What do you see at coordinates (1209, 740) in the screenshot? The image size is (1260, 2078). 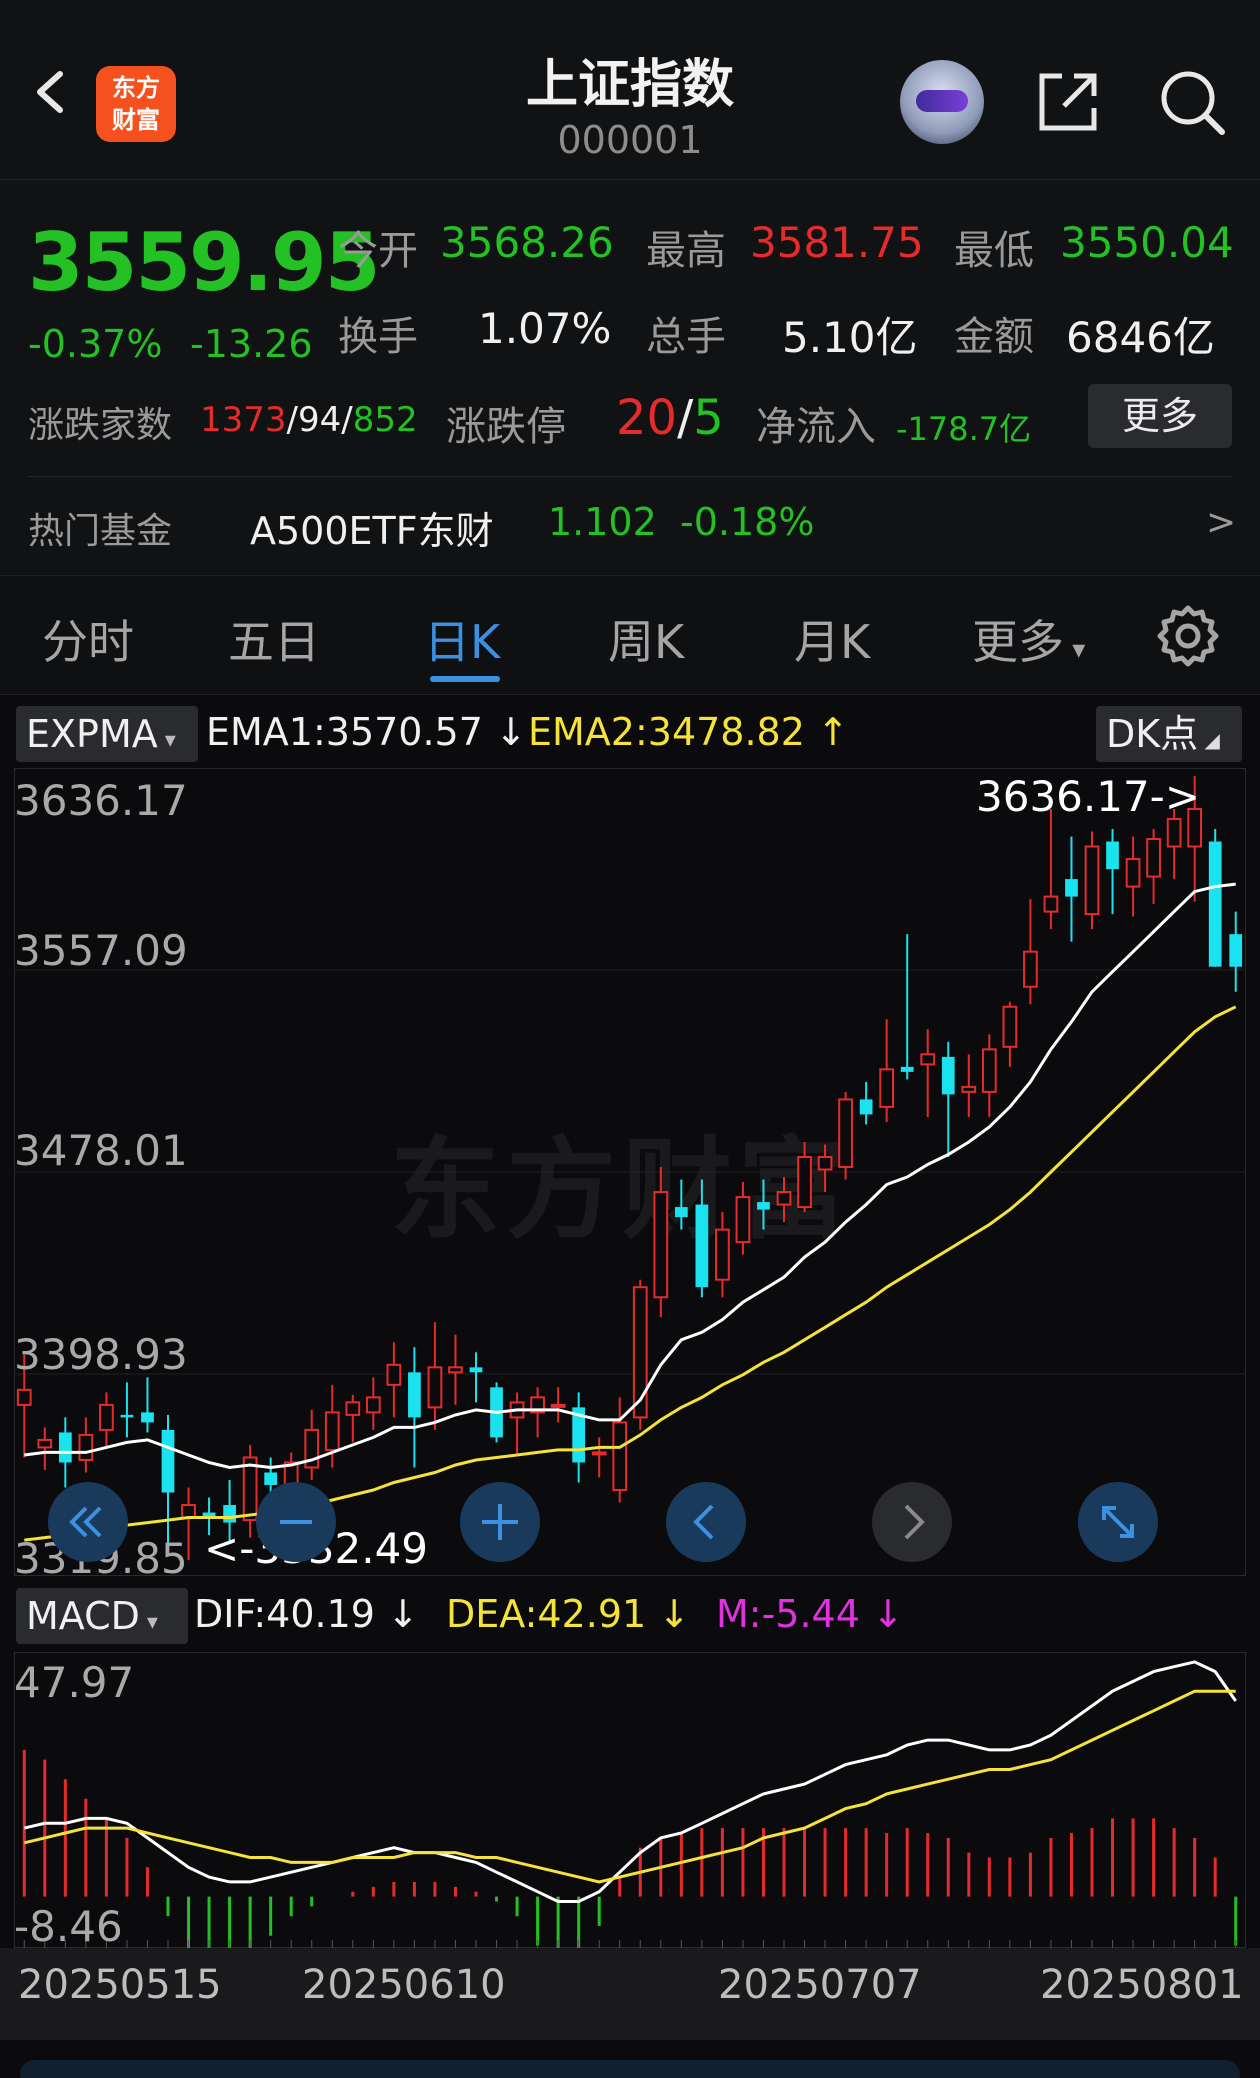 I see `corner-caret-icon: ◢` at bounding box center [1209, 740].